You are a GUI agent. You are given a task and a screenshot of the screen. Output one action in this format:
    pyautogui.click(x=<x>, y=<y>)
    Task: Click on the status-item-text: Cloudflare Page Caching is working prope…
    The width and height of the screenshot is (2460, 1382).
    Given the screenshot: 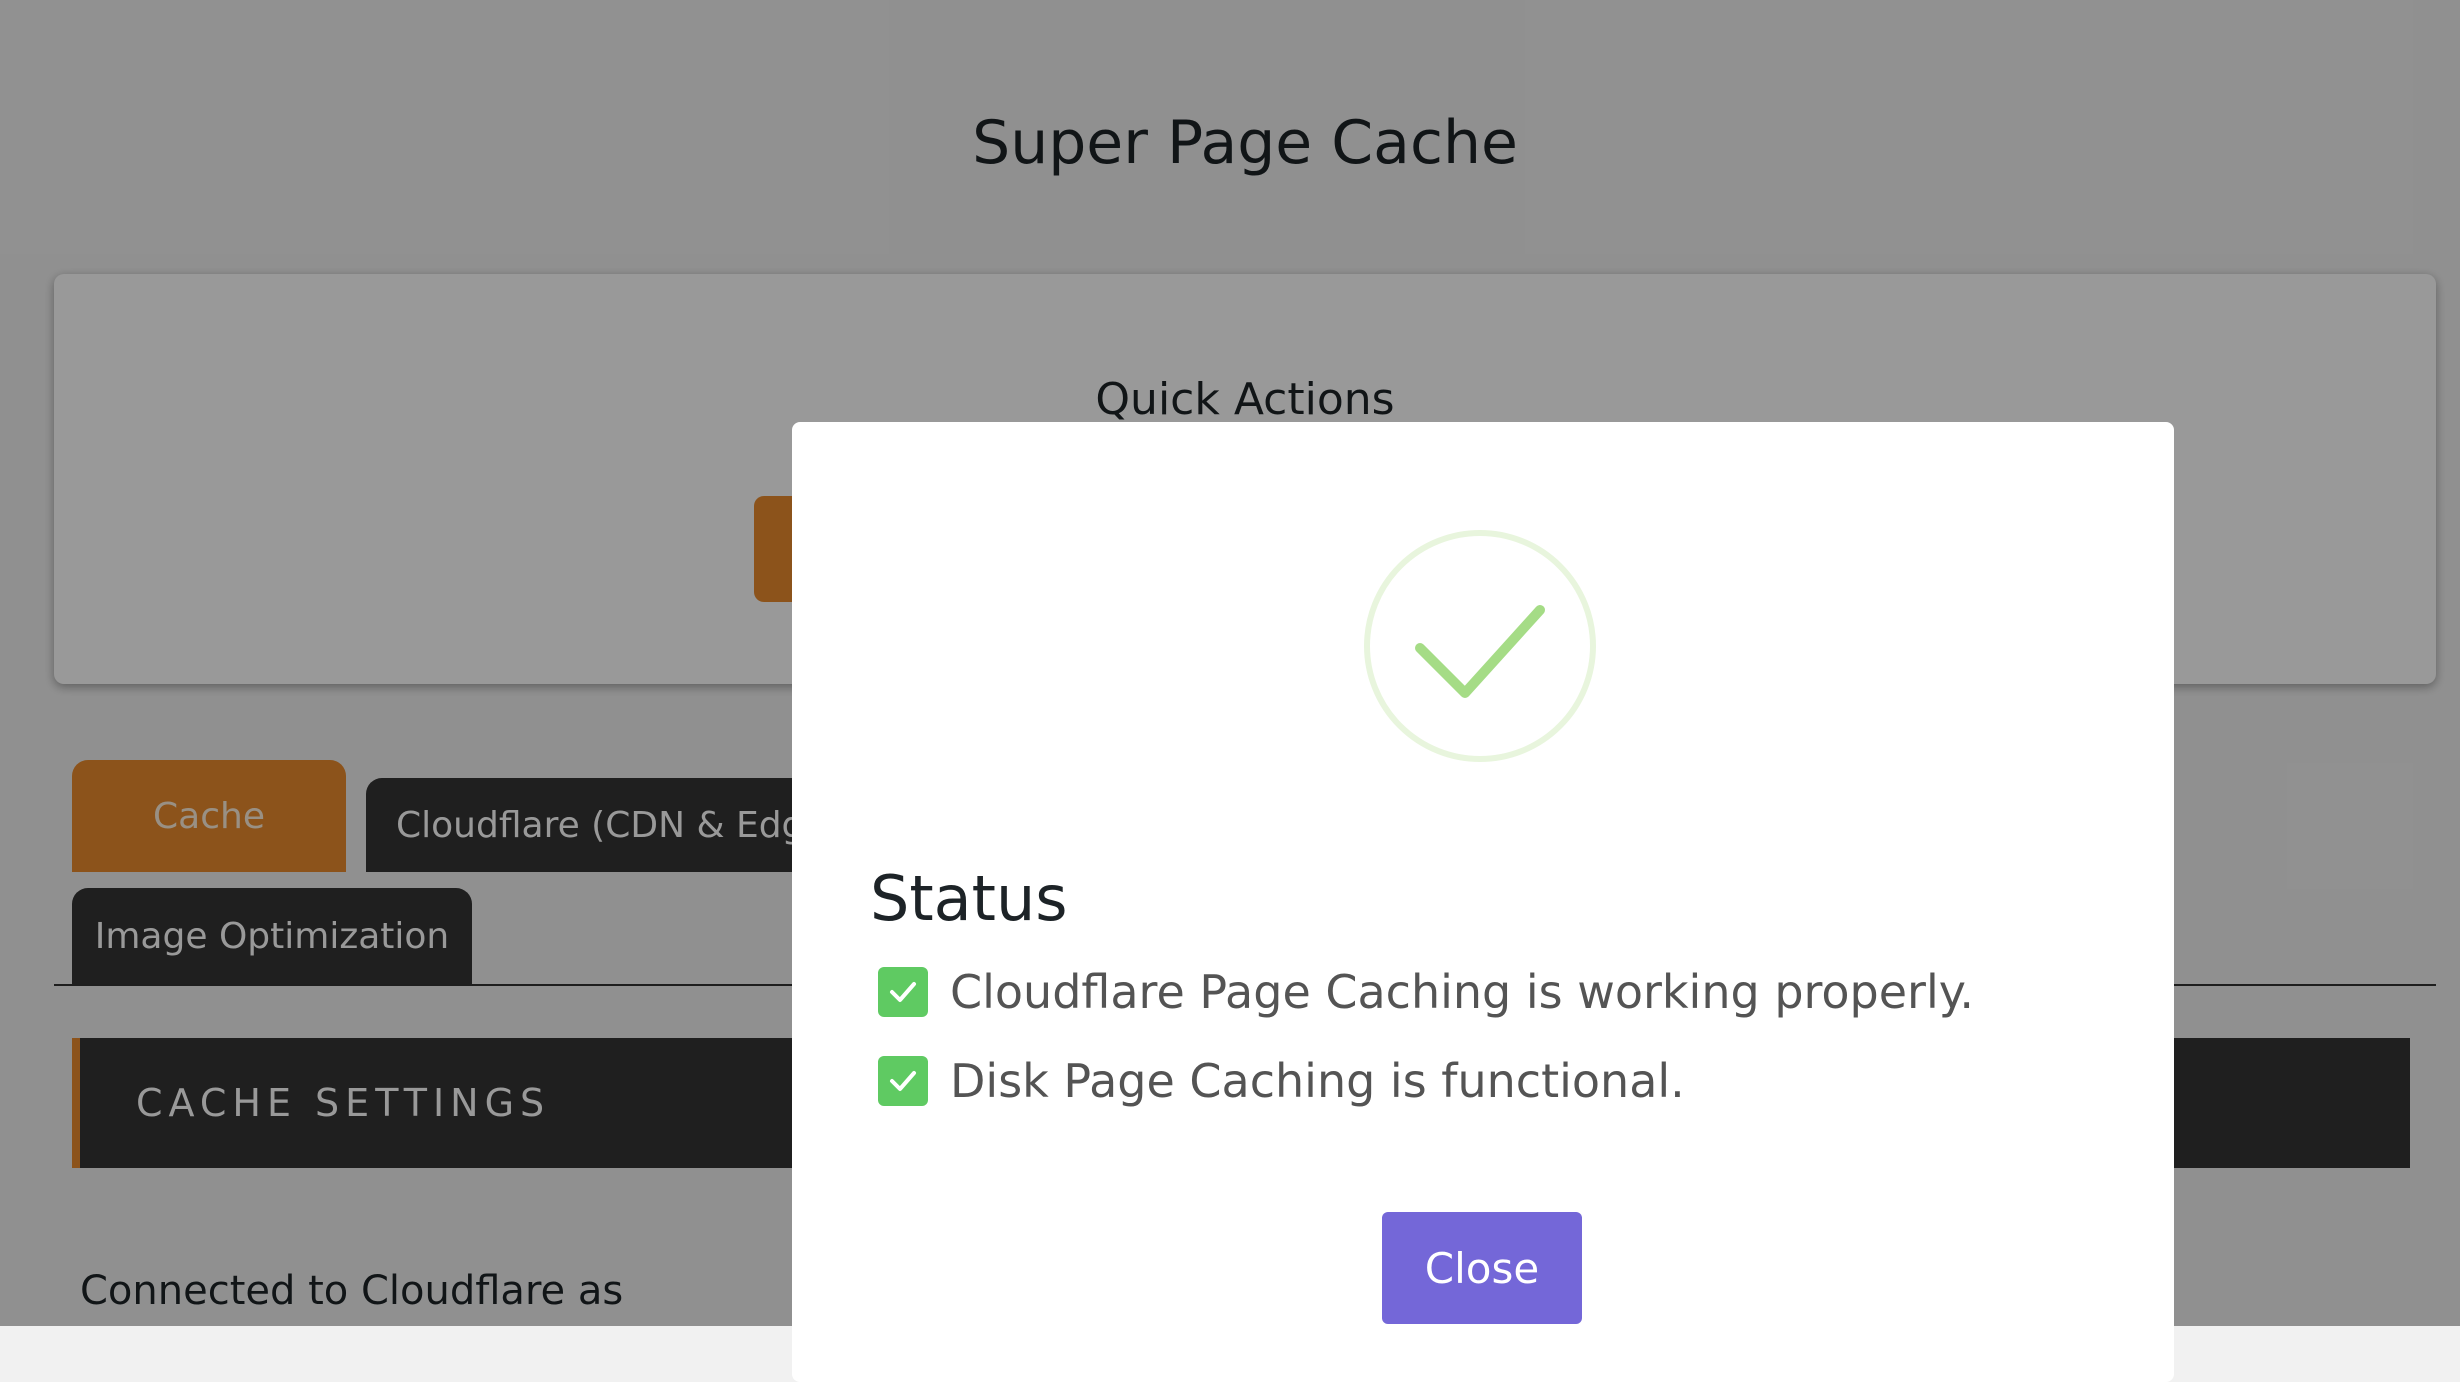 What is the action you would take?
    pyautogui.click(x=1462, y=992)
    